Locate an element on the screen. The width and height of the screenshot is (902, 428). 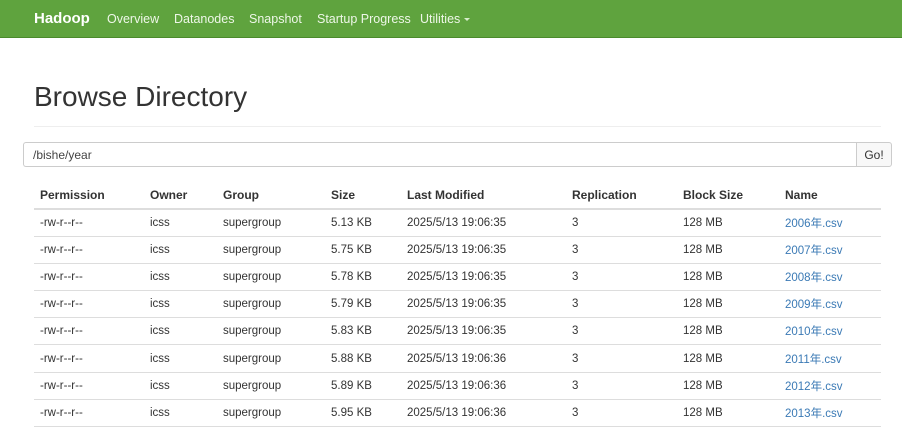
file-link: 2010年.csv is located at coordinates (814, 332).